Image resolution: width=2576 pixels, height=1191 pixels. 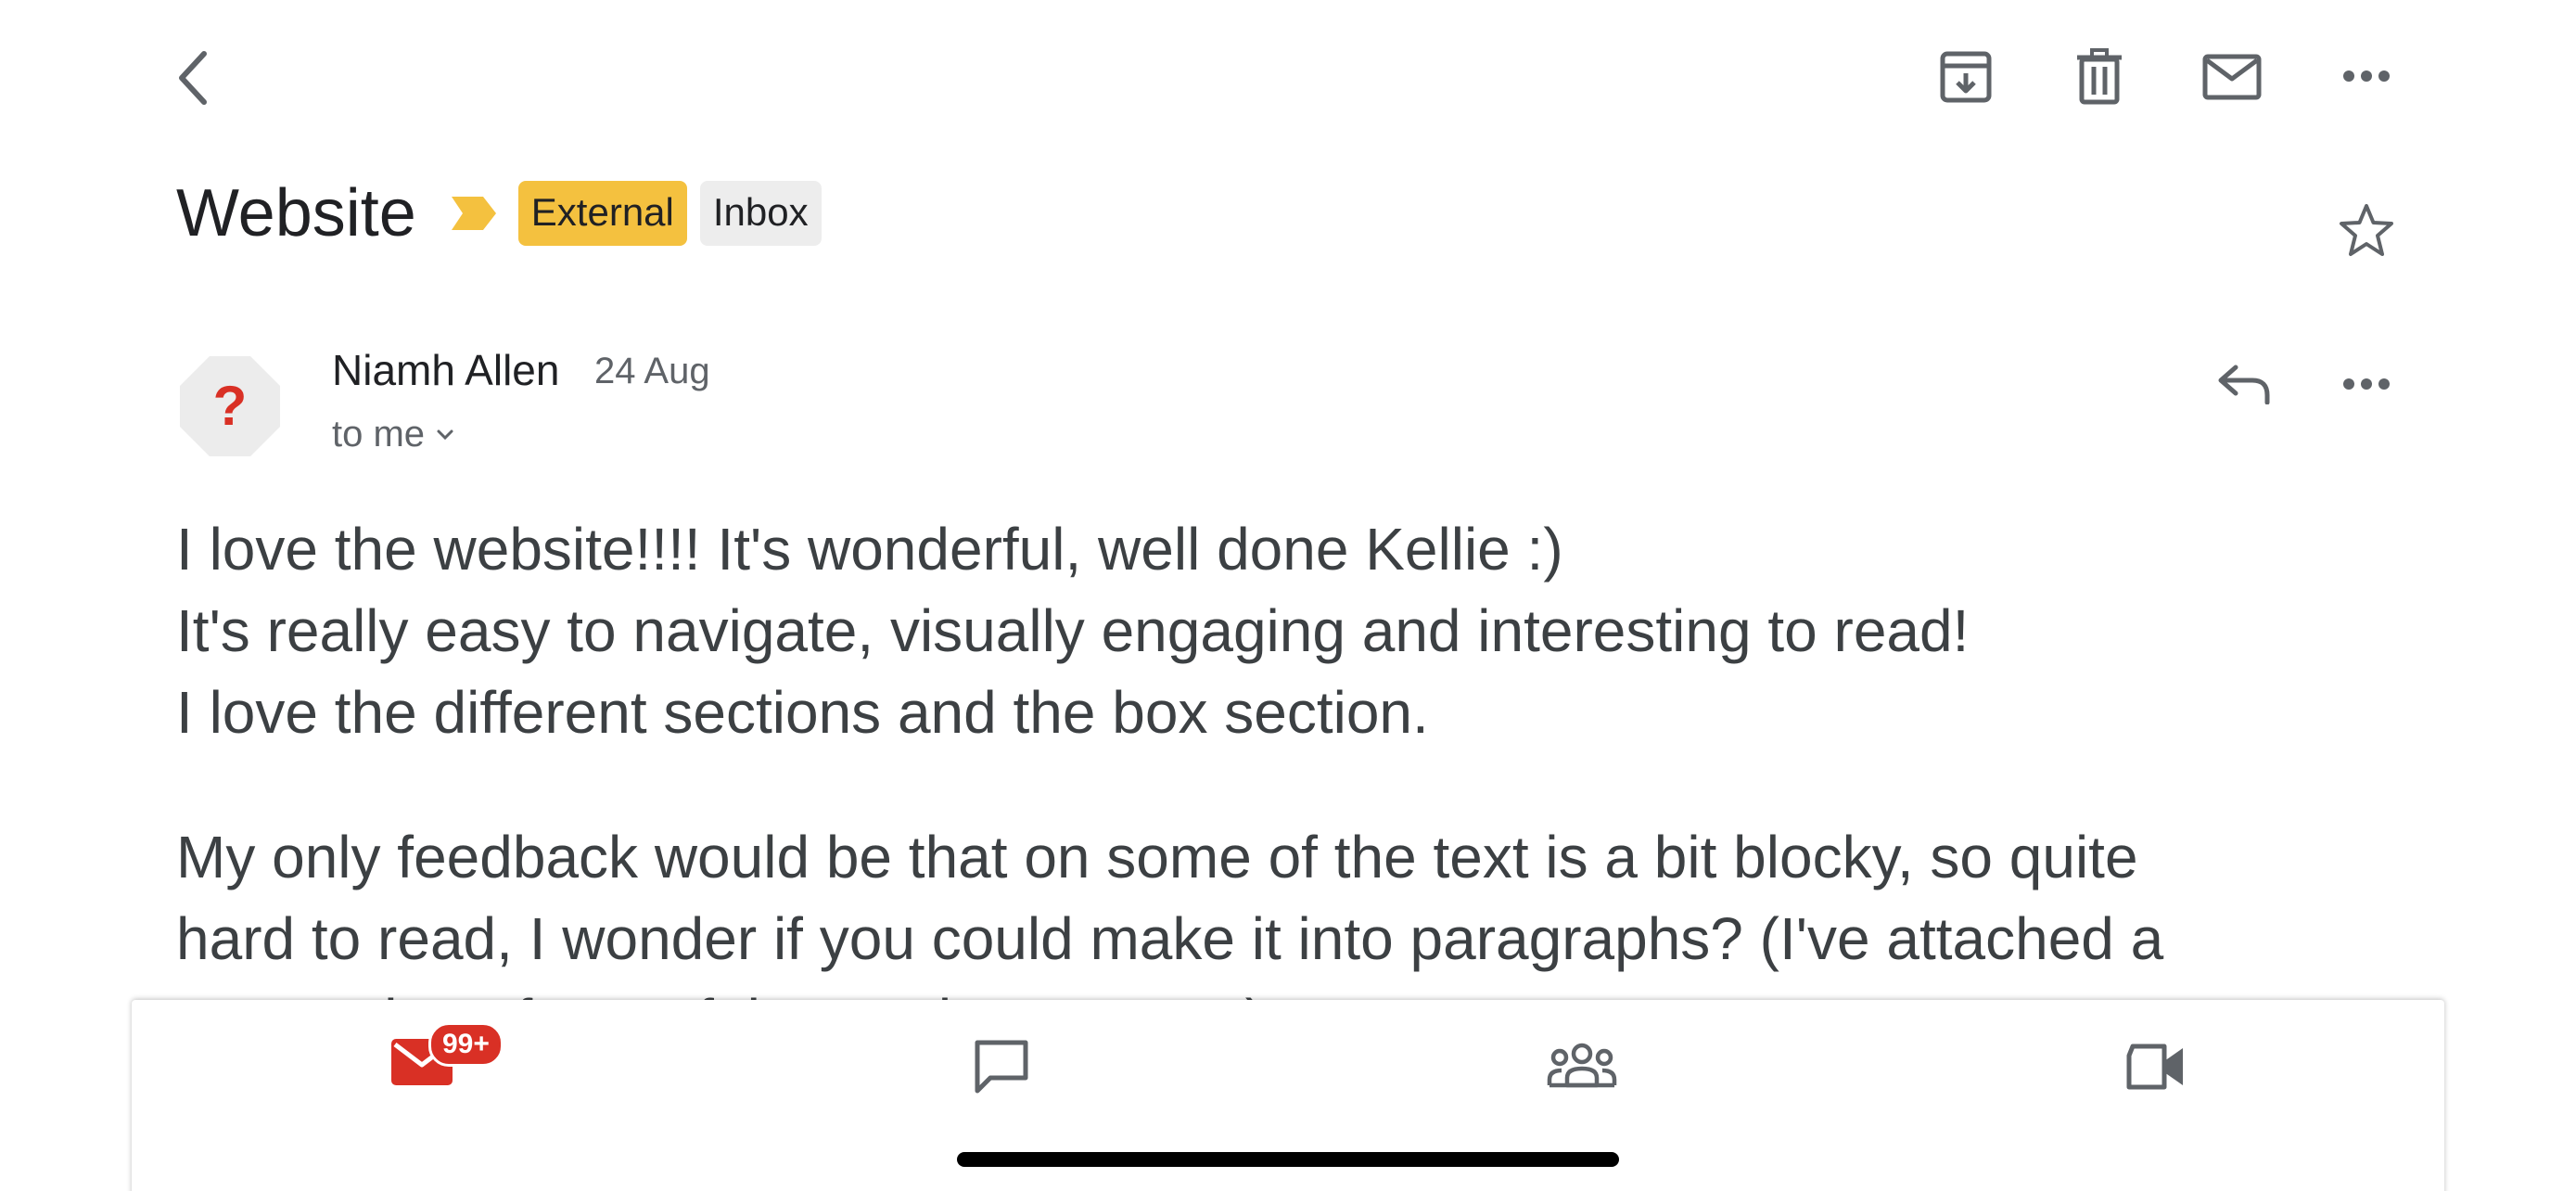 What do you see at coordinates (505, 213) in the screenshot?
I see `subject-row: Website External Inbox` at bounding box center [505, 213].